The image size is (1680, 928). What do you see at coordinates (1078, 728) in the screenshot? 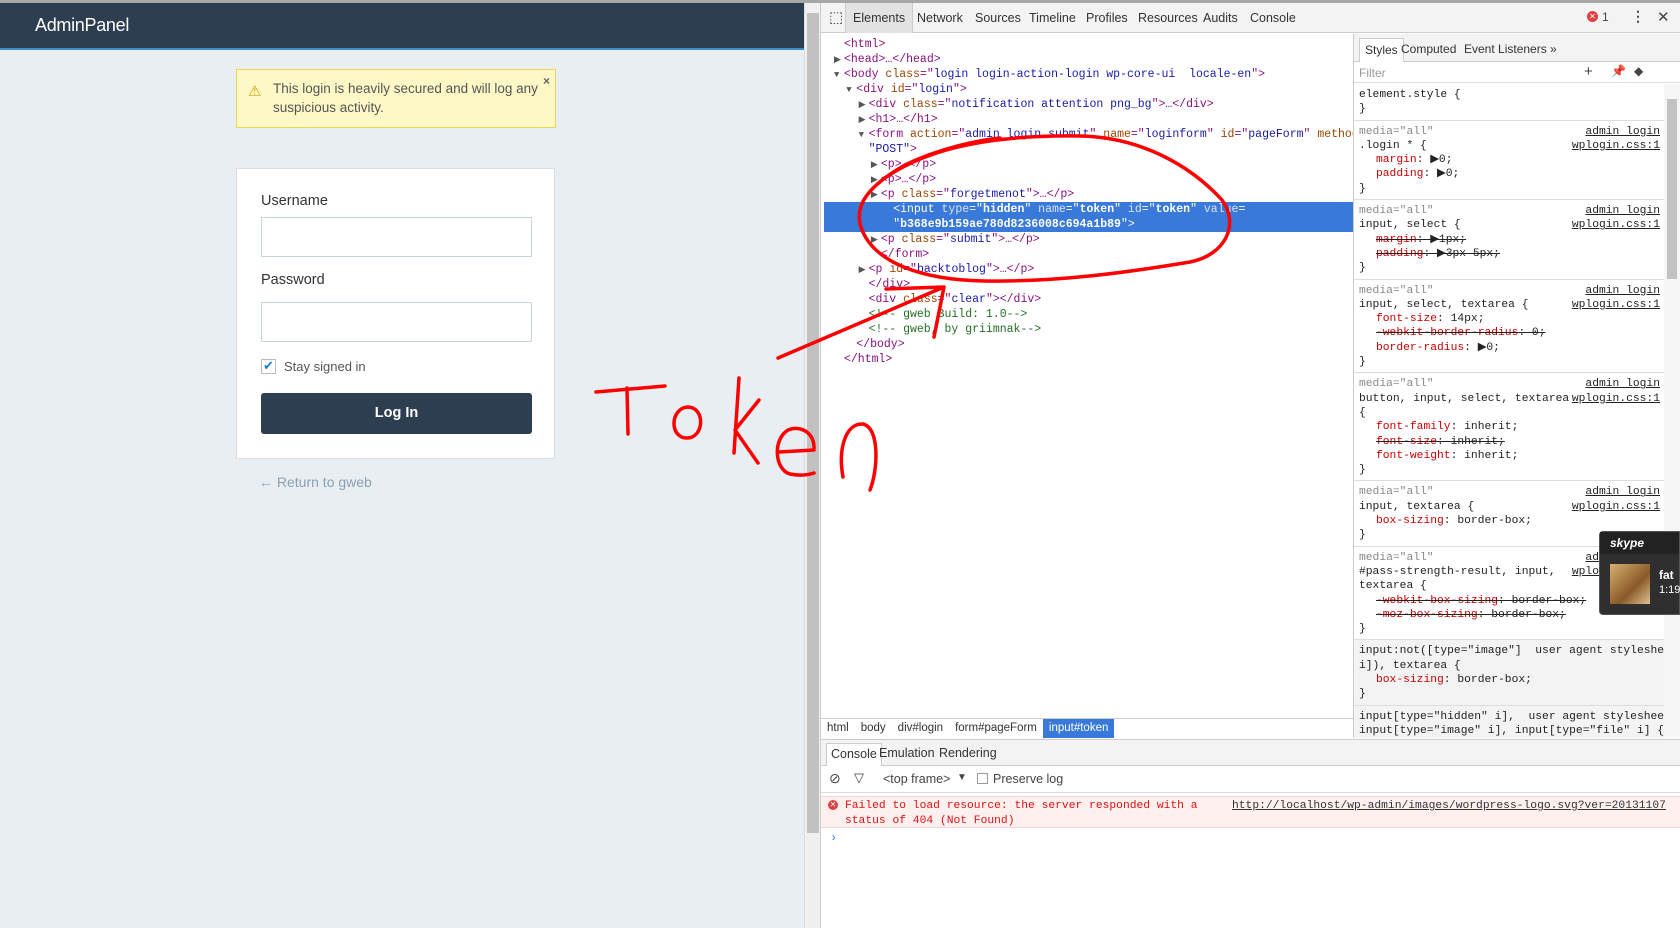
I see `breadcrumb-item: input#token` at bounding box center [1078, 728].